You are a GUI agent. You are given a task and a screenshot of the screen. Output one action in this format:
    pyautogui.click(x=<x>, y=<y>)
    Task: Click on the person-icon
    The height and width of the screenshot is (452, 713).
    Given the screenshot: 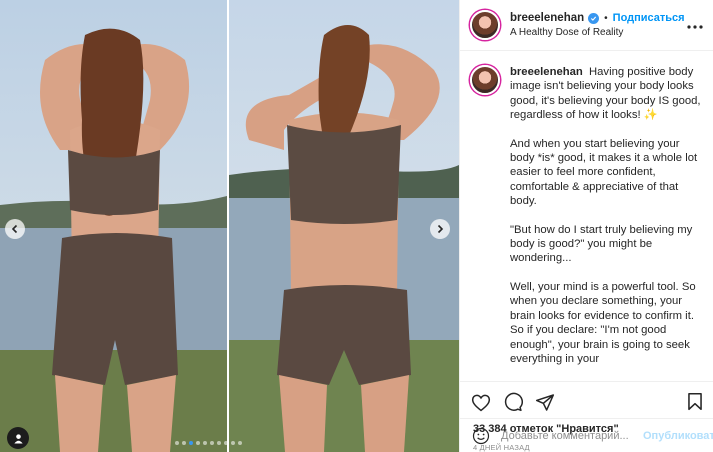 What is the action you would take?
    pyautogui.click(x=18, y=438)
    